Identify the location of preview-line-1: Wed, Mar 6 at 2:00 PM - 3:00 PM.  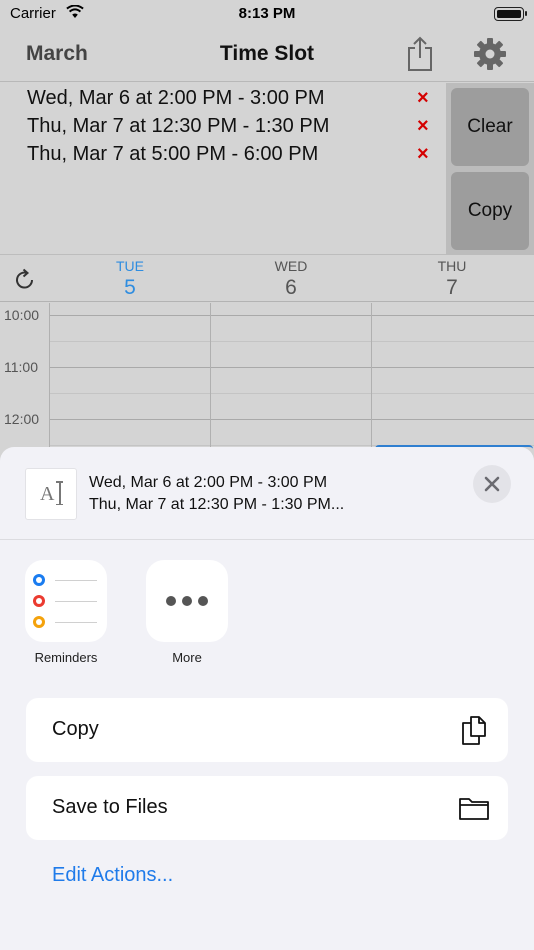
(208, 482).